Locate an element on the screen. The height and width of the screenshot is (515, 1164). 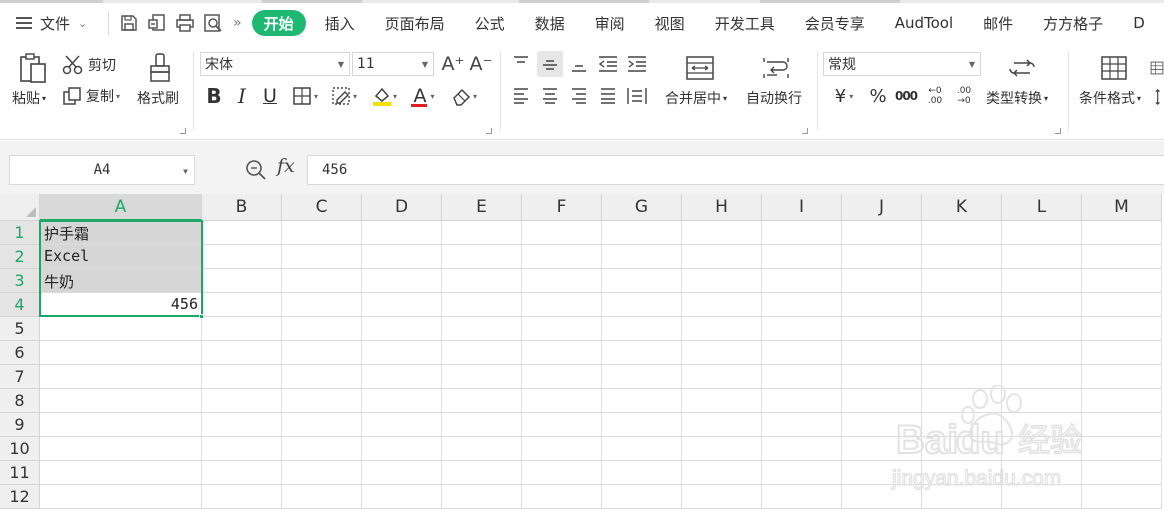
column-header-b: B is located at coordinates (242, 207).